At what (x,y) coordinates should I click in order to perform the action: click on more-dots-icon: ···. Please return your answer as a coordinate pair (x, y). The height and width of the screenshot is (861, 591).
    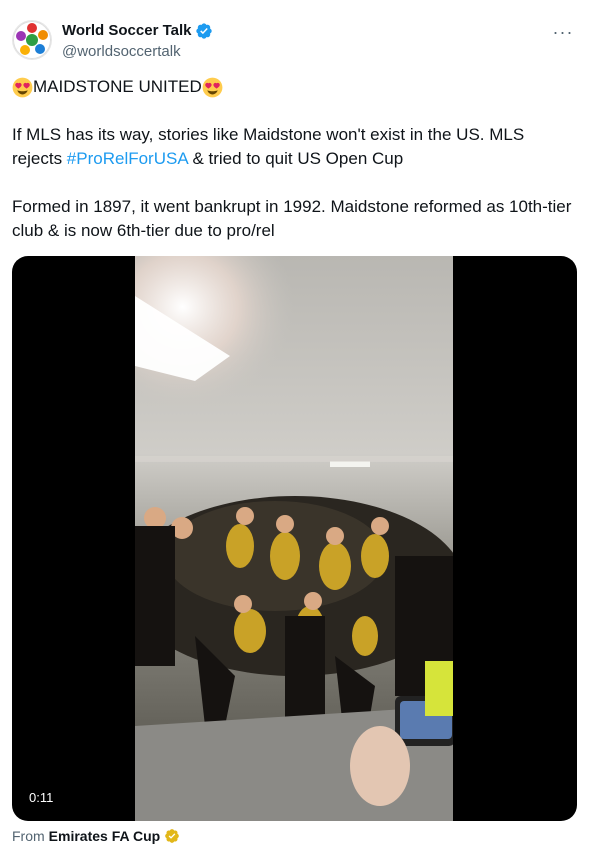
    Looking at the image, I should click on (563, 32).